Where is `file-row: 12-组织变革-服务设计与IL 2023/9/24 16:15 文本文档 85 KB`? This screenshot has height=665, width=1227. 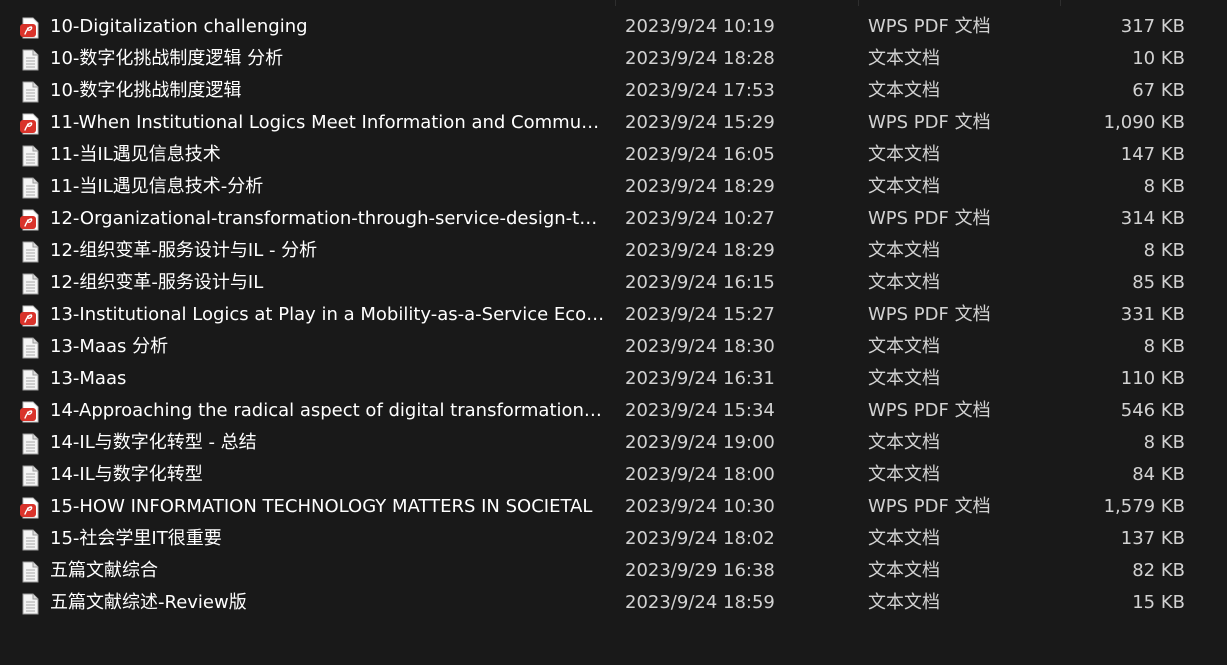 file-row: 12-组织变革-服务设计与IL 2023/9/24 16:15 文本文档 85 KB is located at coordinates (613, 283).